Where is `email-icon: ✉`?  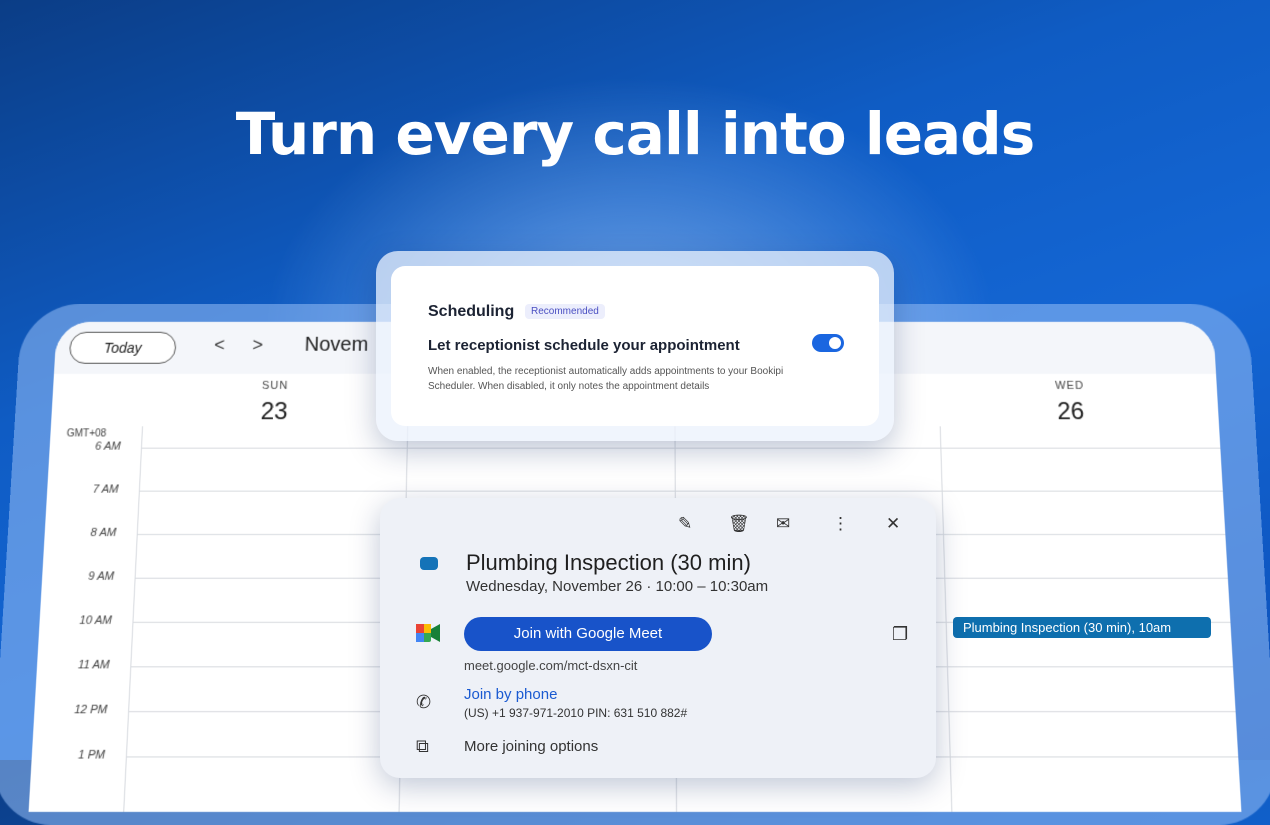 email-icon: ✉ is located at coordinates (783, 524).